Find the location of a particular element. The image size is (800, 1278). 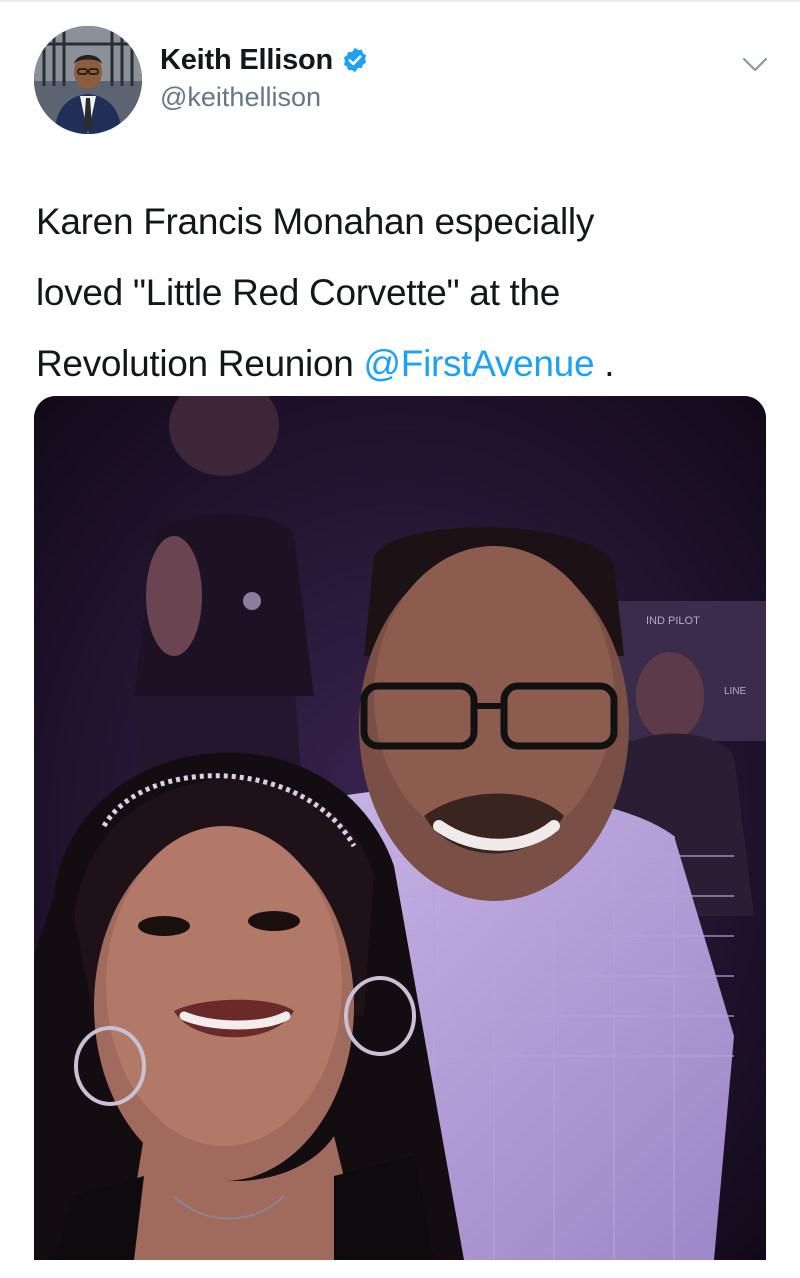

mention-link: @FirstAvenue is located at coordinates (479, 363).